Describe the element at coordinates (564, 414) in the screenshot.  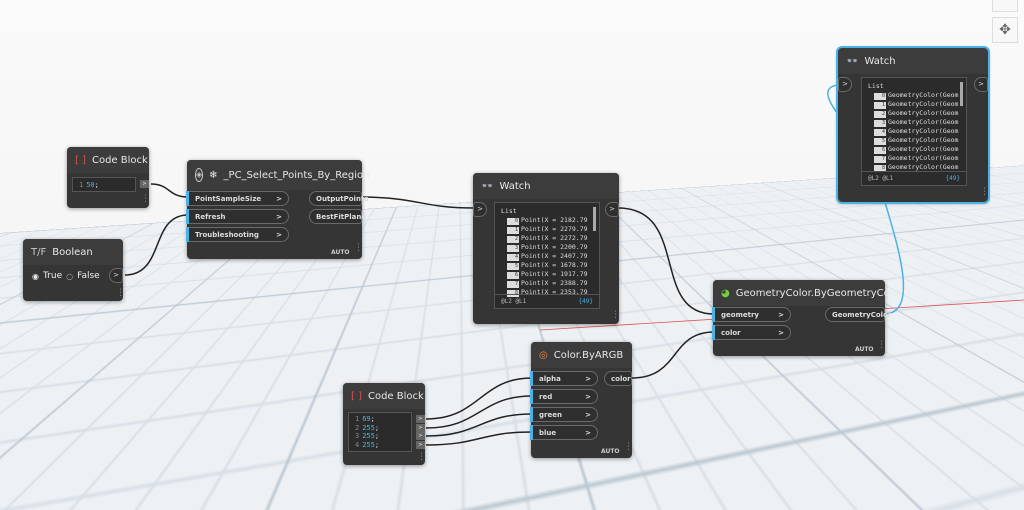
I see `input-green: green >` at that location.